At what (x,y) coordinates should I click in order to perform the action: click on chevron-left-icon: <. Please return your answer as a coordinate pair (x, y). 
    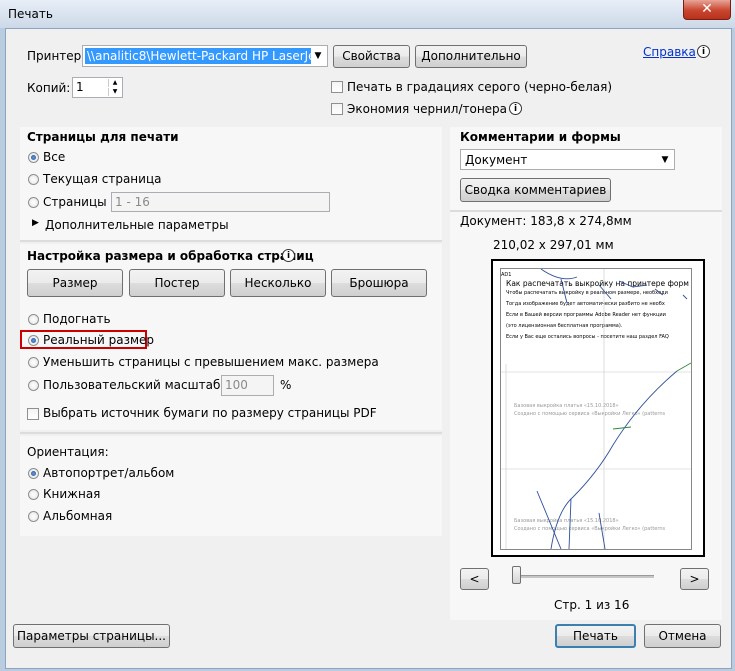
    Looking at the image, I should click on (474, 579).